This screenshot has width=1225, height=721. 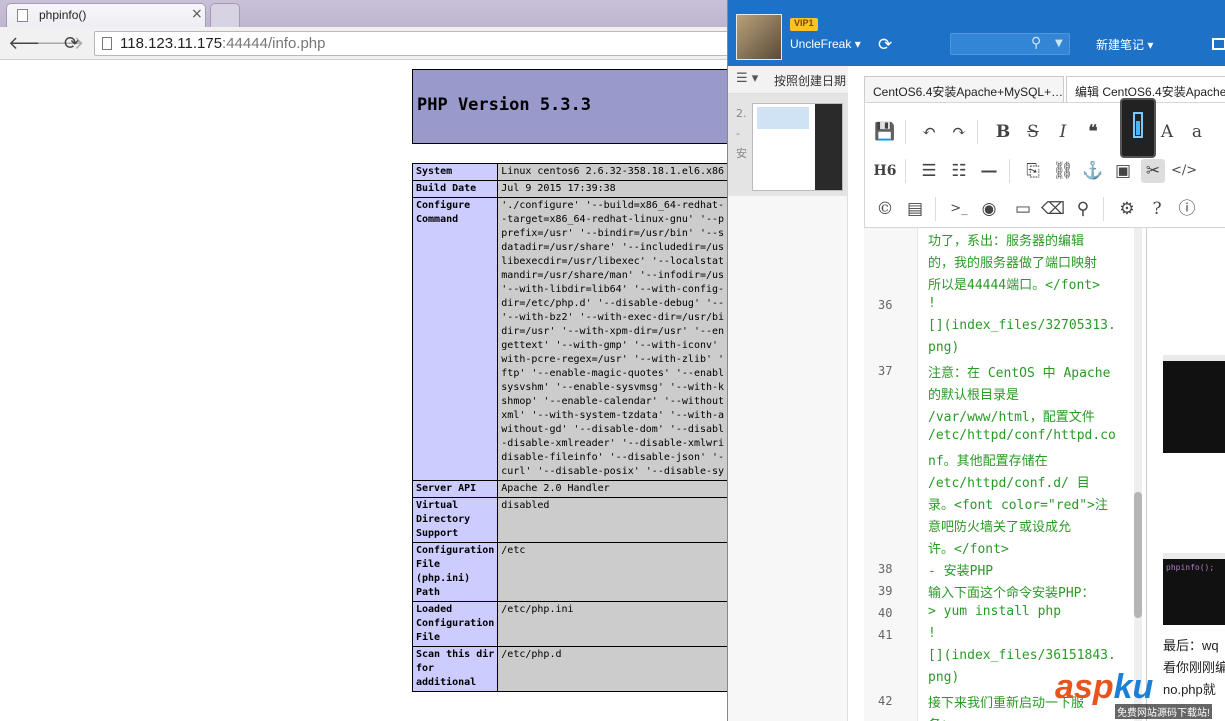 I want to click on watermark-brand: aspku, so click(x=1104, y=687).